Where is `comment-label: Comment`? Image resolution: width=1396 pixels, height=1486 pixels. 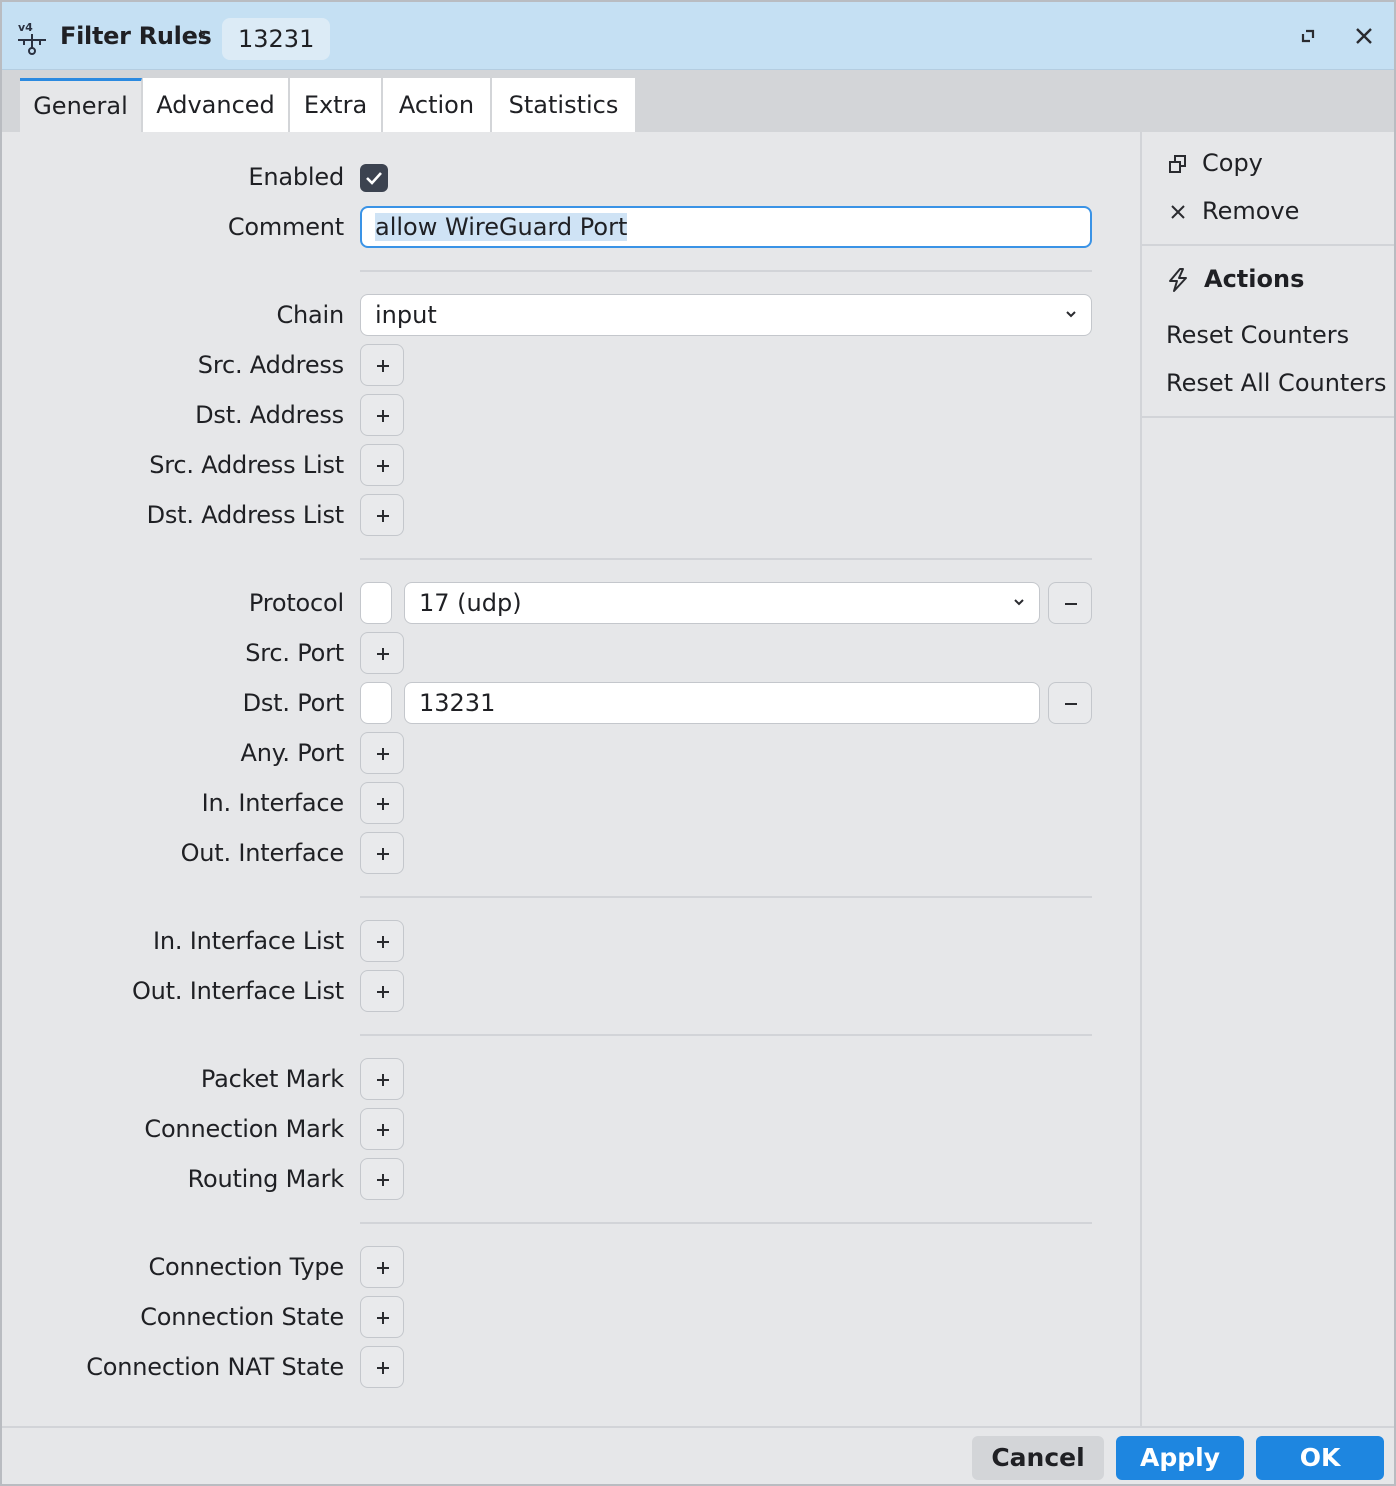 comment-label: Comment is located at coordinates (285, 227).